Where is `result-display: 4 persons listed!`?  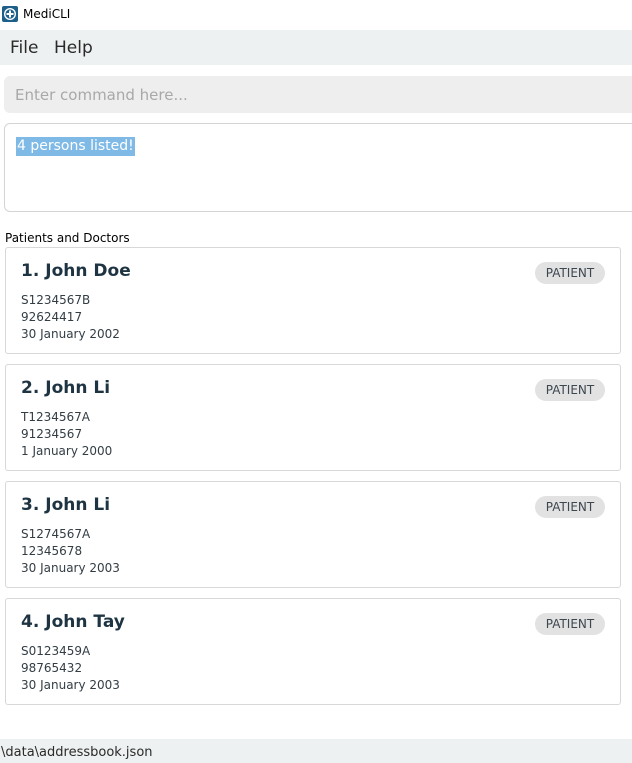 result-display: 4 persons listed! is located at coordinates (318, 167).